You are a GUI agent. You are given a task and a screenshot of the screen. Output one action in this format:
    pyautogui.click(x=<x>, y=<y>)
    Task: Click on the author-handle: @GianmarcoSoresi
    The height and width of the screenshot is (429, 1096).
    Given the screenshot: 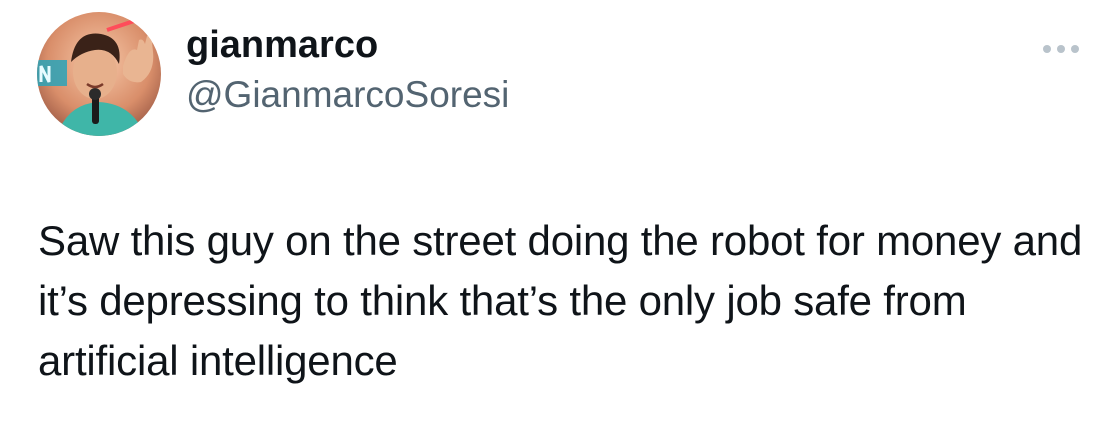 What is the action you would take?
    pyautogui.click(x=347, y=95)
    